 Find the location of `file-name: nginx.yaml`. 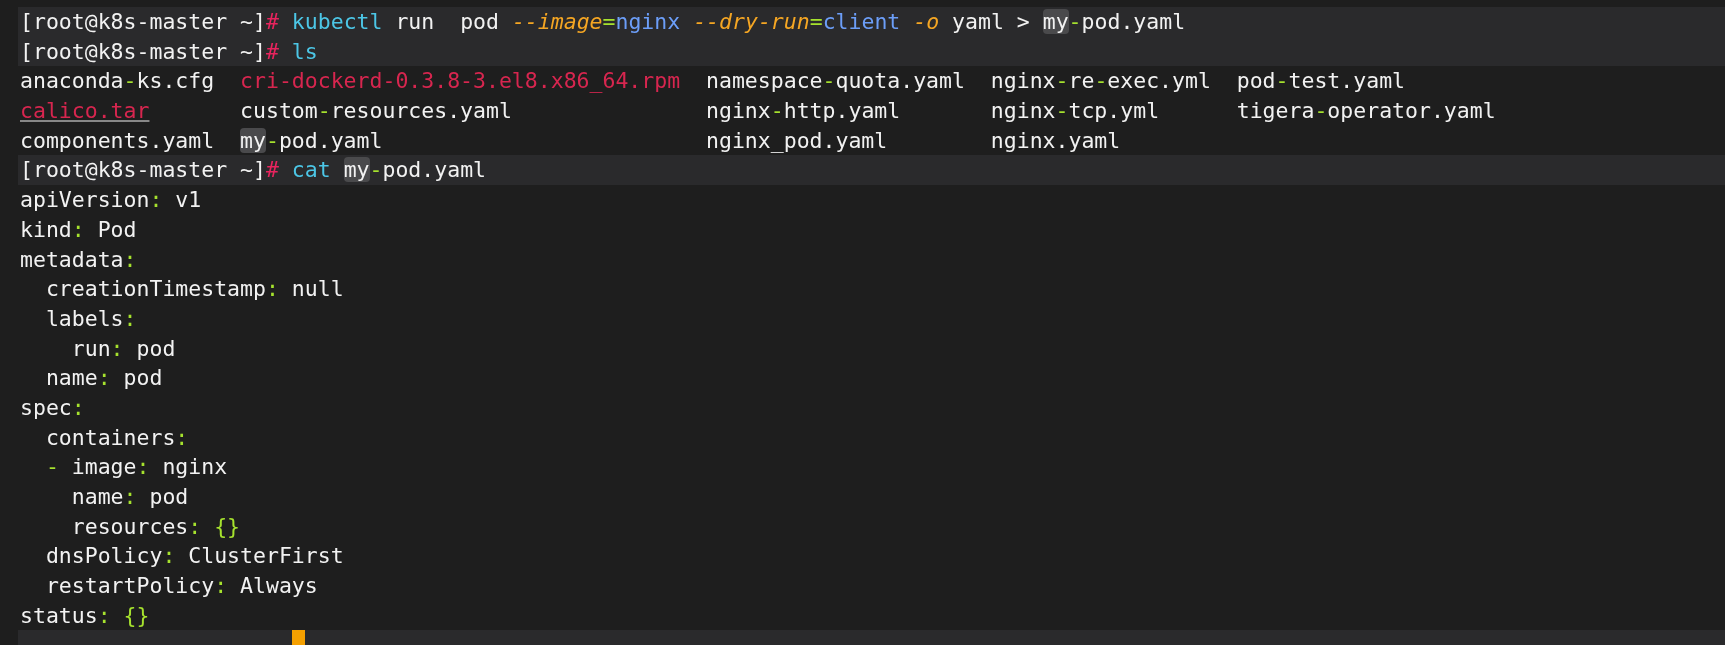

file-name: nginx.yaml is located at coordinates (1055, 140).